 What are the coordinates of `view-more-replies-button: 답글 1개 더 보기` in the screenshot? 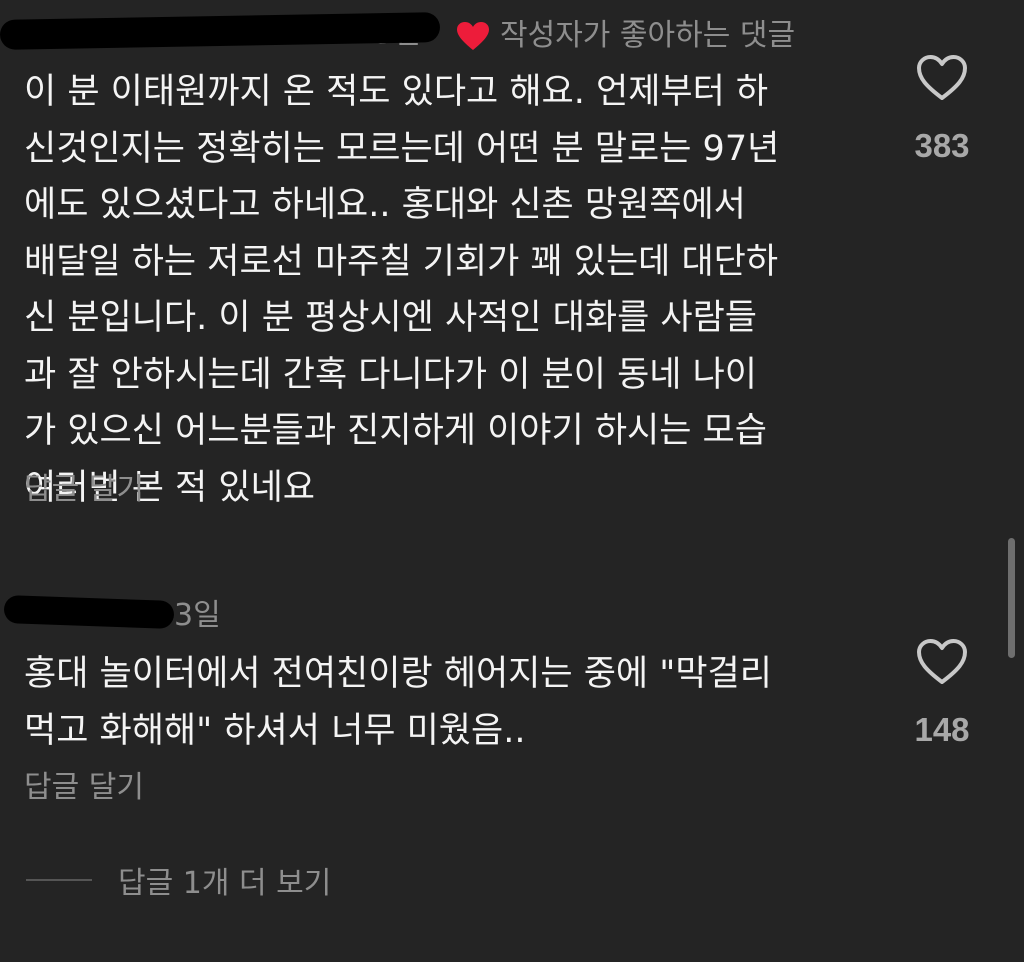 It's located at (178, 880).